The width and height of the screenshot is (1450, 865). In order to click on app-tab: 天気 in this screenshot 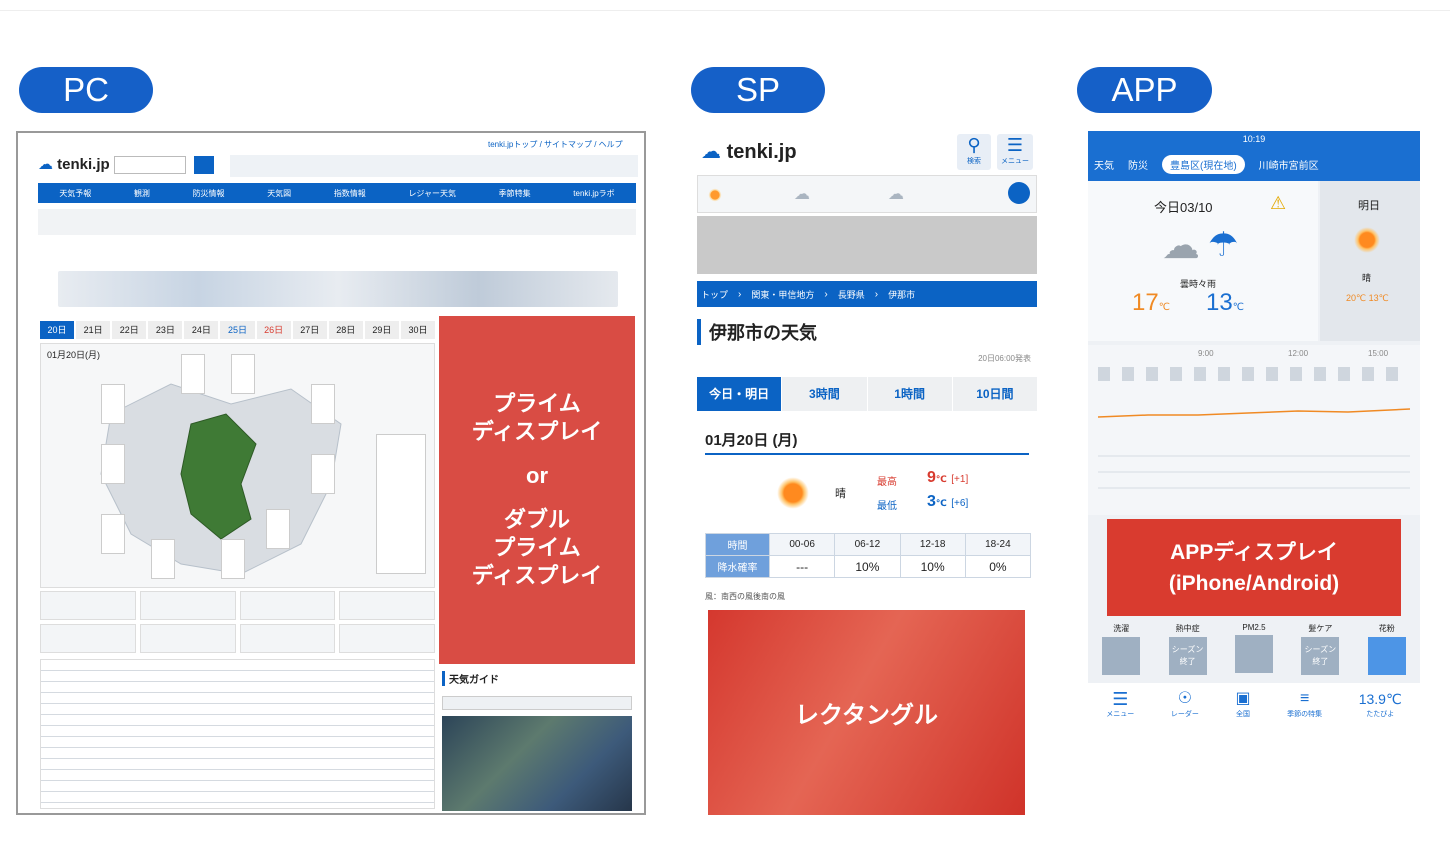, I will do `click(1104, 164)`.